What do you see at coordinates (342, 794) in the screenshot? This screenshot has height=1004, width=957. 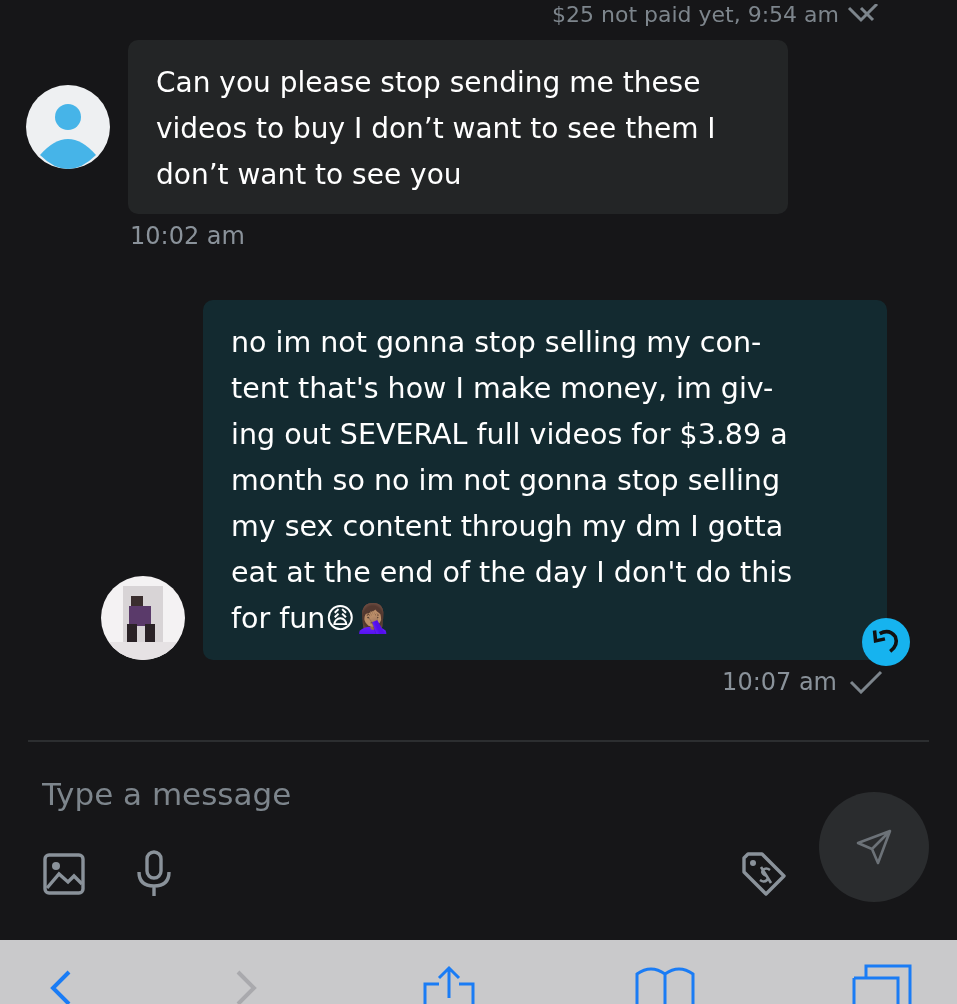 I see `message-input: Type a message` at bounding box center [342, 794].